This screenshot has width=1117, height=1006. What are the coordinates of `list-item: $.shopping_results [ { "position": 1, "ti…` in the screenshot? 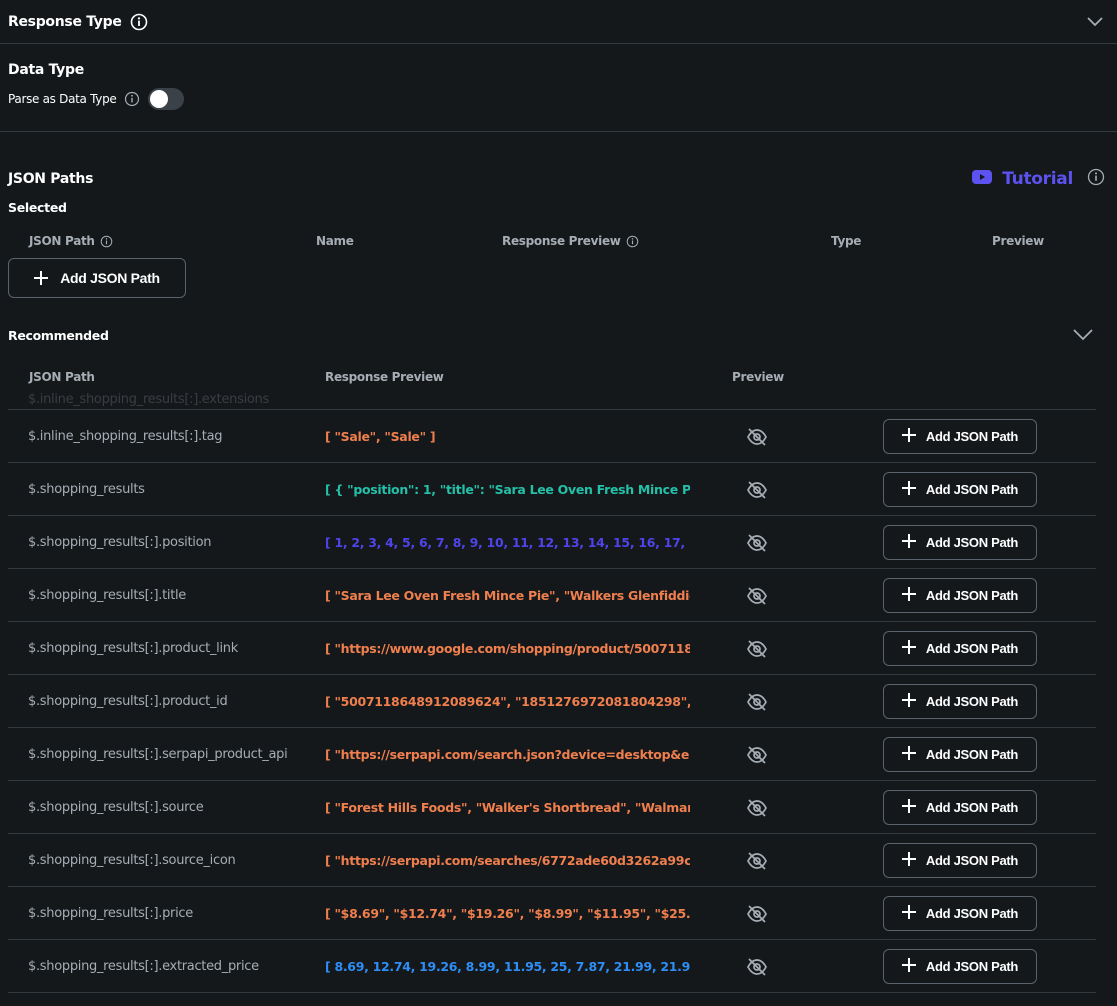 It's located at (552, 489).